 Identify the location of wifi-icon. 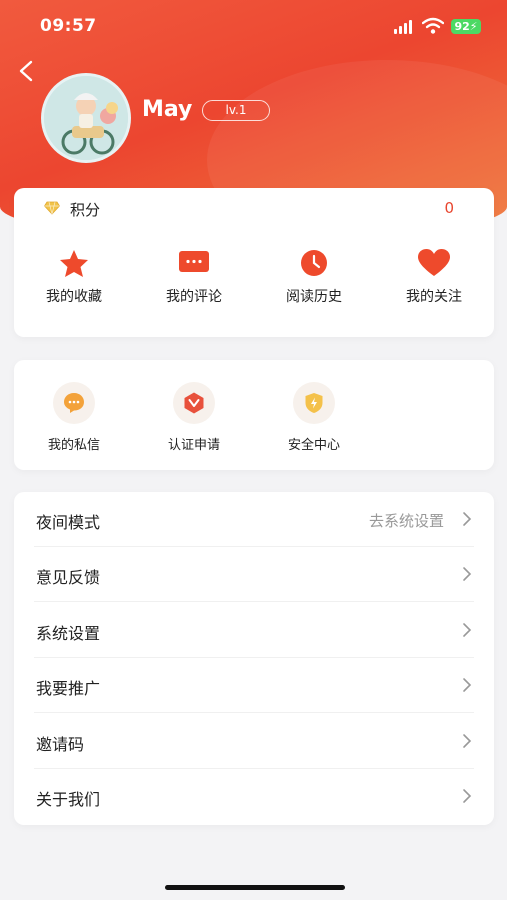
(433, 25).